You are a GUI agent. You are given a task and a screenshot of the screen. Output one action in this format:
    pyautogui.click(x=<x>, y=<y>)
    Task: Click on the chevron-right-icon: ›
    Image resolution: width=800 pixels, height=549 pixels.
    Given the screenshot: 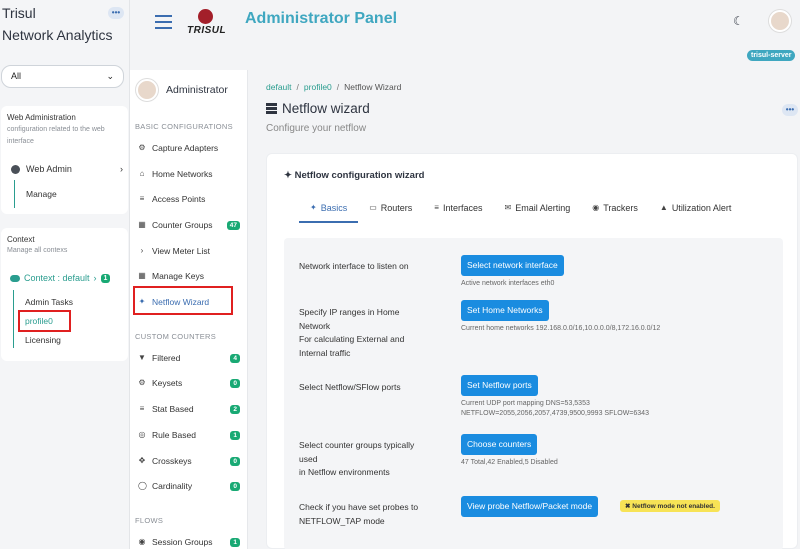 What is the action you would take?
    pyautogui.click(x=95, y=278)
    